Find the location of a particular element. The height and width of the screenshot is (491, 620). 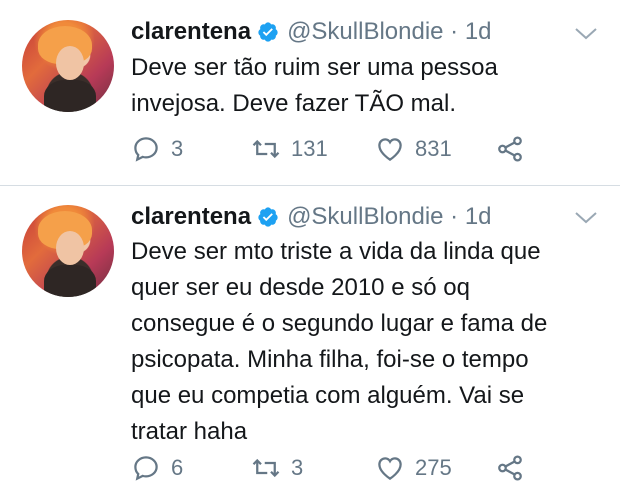

reply-count: 3 is located at coordinates (177, 148).